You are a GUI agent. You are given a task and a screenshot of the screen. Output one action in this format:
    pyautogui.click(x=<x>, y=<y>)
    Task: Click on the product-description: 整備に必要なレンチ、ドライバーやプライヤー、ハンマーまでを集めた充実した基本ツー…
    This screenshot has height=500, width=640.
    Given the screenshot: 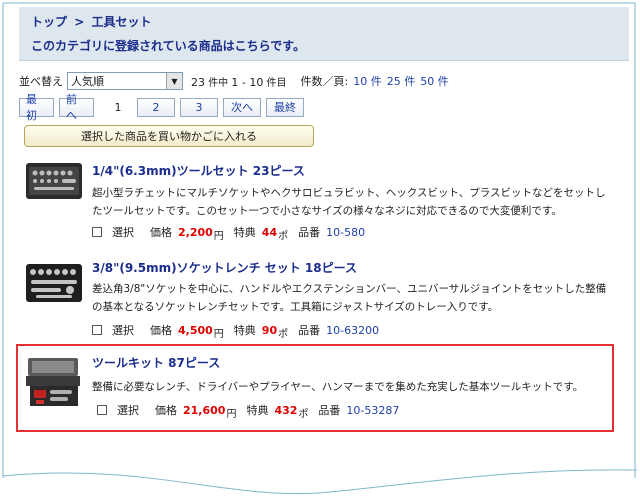 What is the action you would take?
    pyautogui.click(x=338, y=387)
    